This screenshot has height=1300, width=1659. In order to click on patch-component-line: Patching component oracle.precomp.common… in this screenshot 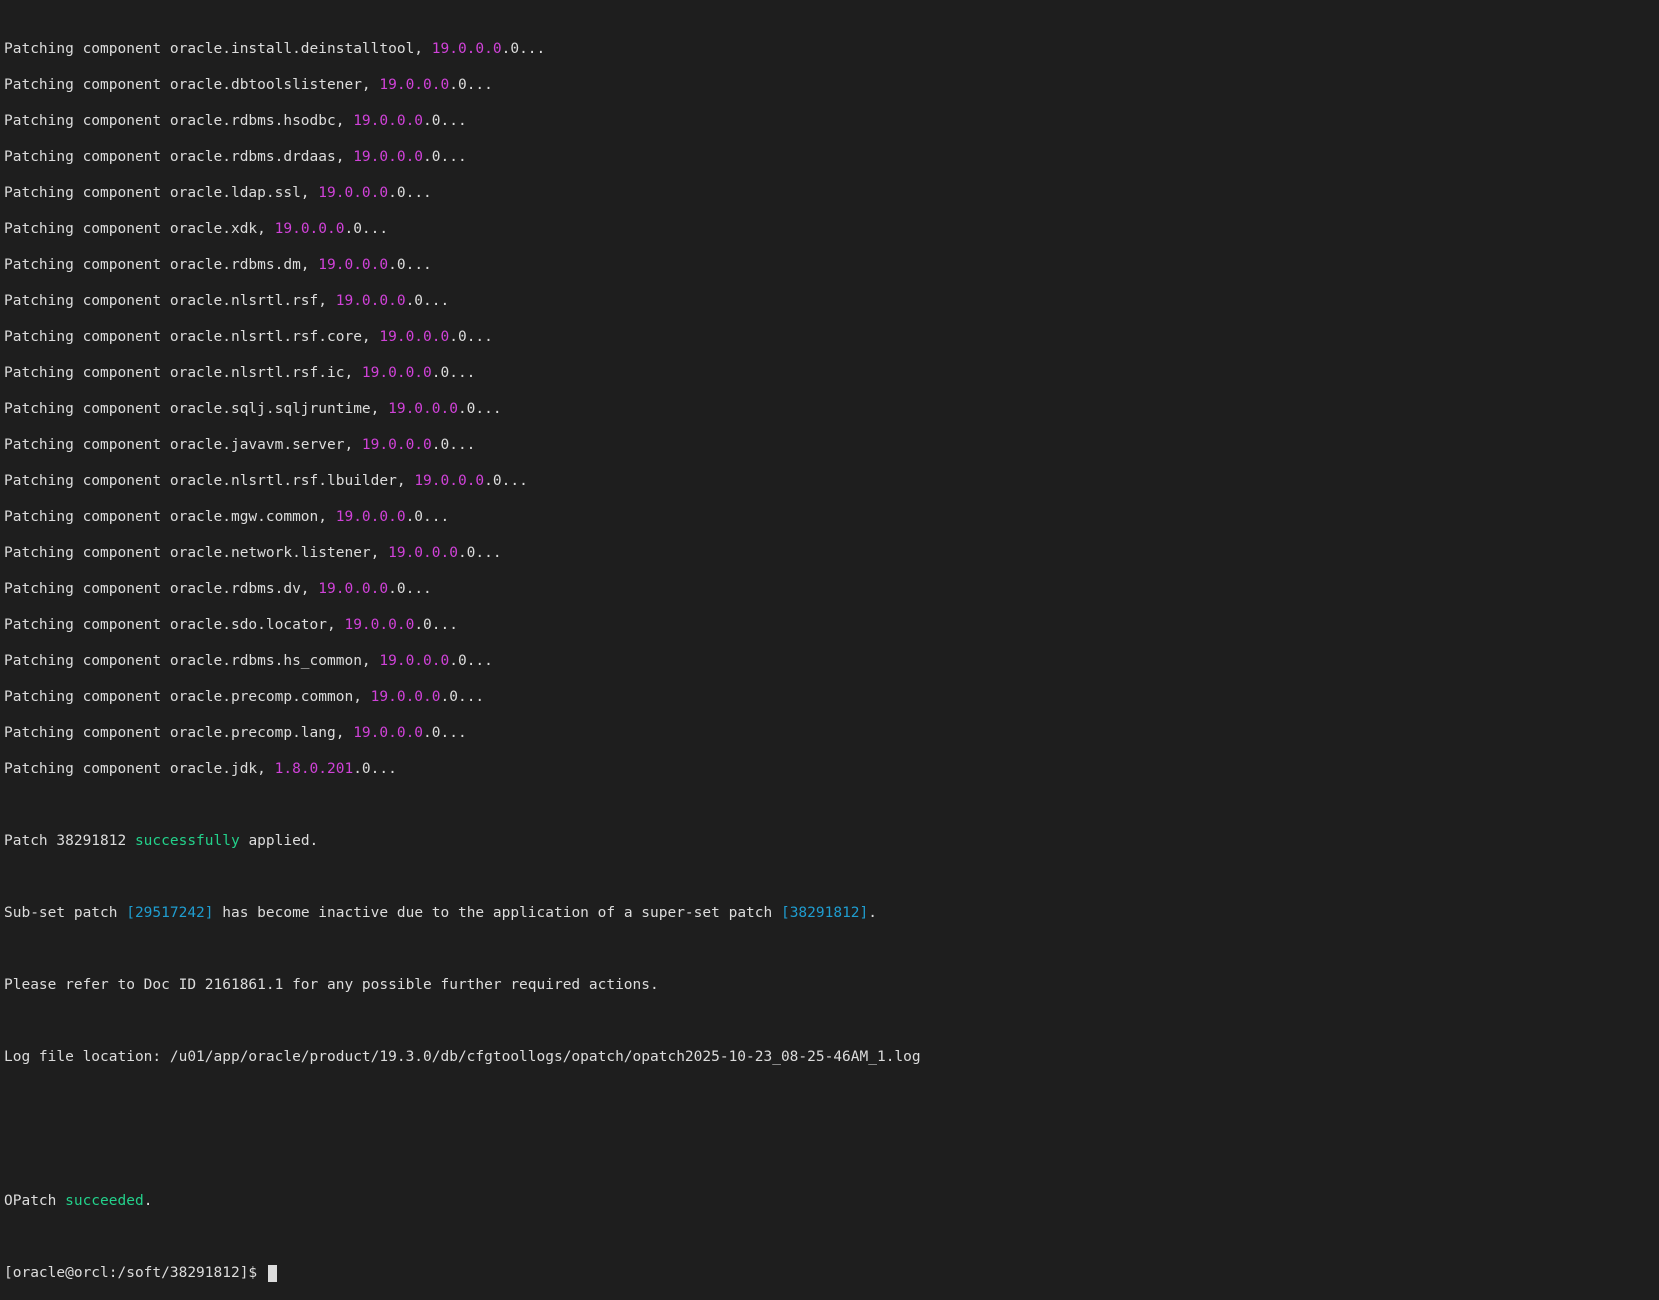, I will do `click(244, 697)`.